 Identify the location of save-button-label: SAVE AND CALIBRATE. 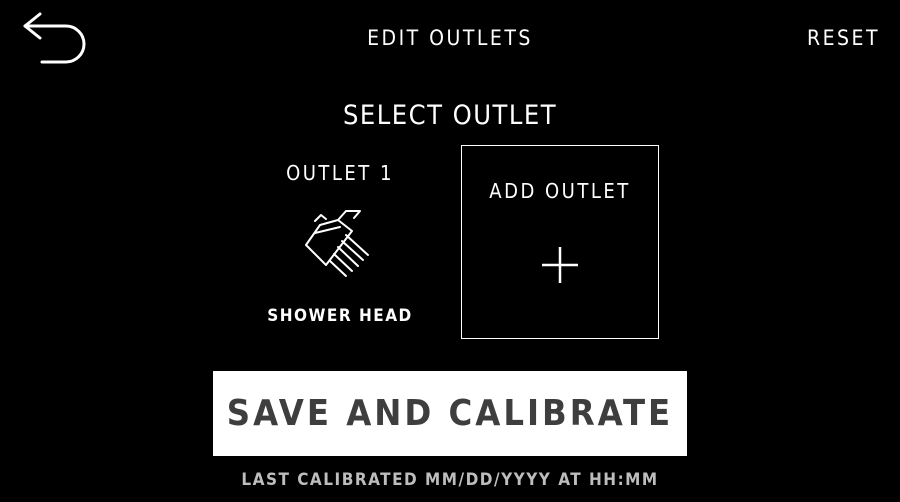
(450, 413).